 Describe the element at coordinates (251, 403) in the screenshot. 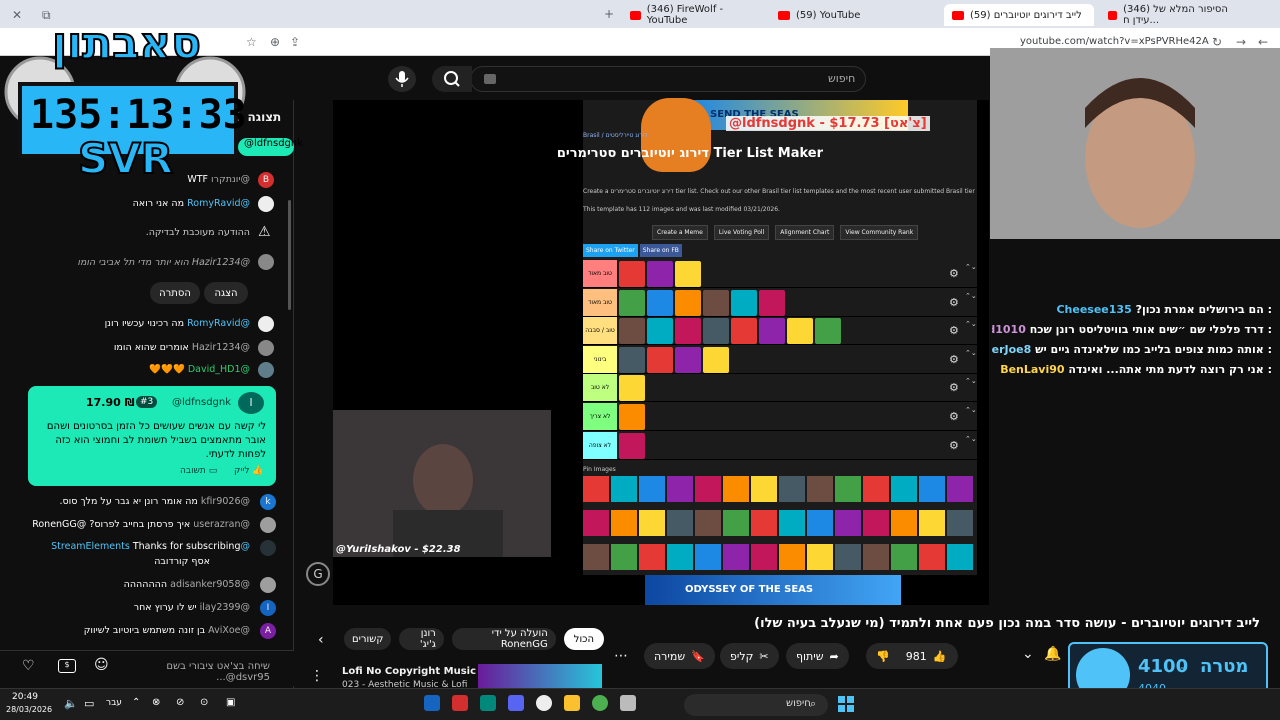

I see `avatar: l` at that location.